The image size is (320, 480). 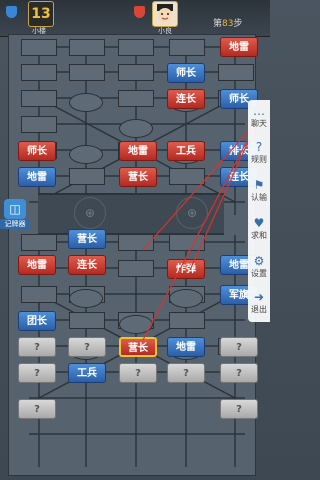 What do you see at coordinates (259, 223) in the screenshot?
I see `handshake-icon: ♥` at bounding box center [259, 223].